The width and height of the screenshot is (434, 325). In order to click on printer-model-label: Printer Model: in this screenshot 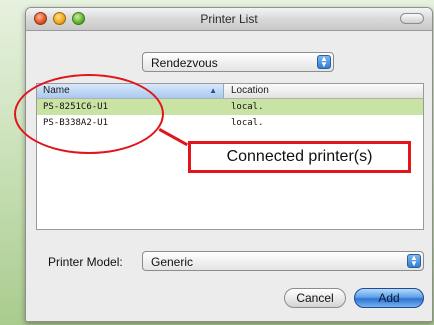, I will do `click(85, 262)`.